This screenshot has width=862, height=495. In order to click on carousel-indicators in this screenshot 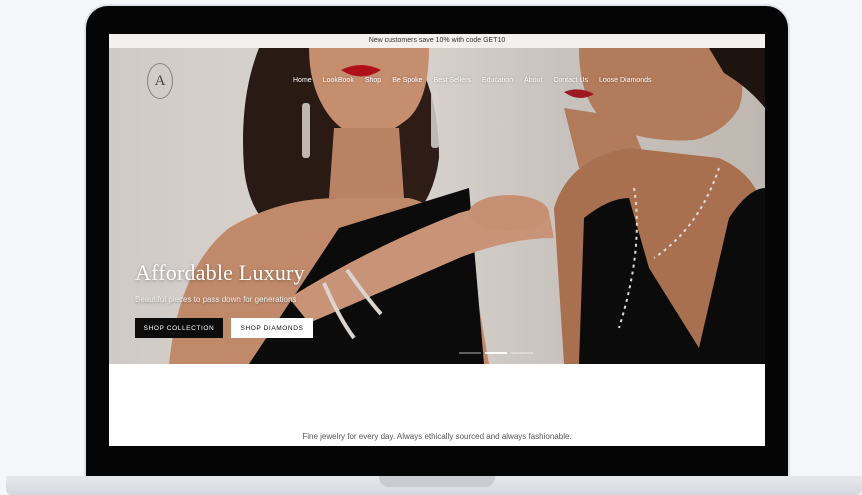, I will do `click(496, 353)`.